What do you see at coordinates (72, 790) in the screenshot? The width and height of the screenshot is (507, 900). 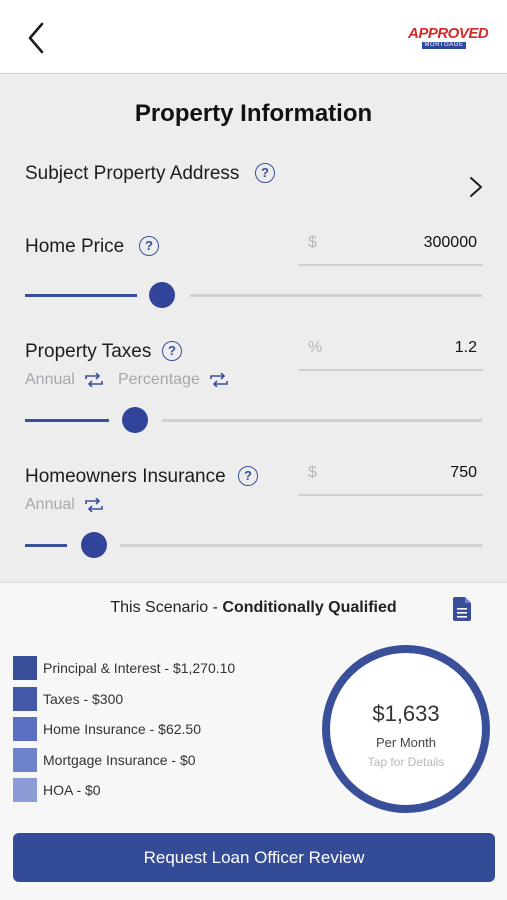 I see `legend-label: HOA - $0` at bounding box center [72, 790].